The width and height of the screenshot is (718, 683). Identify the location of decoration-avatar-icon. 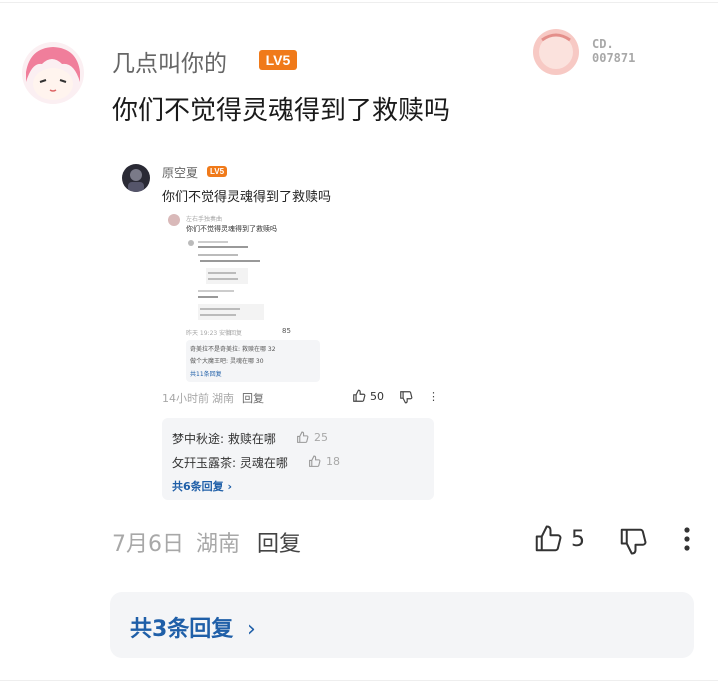
(556, 52).